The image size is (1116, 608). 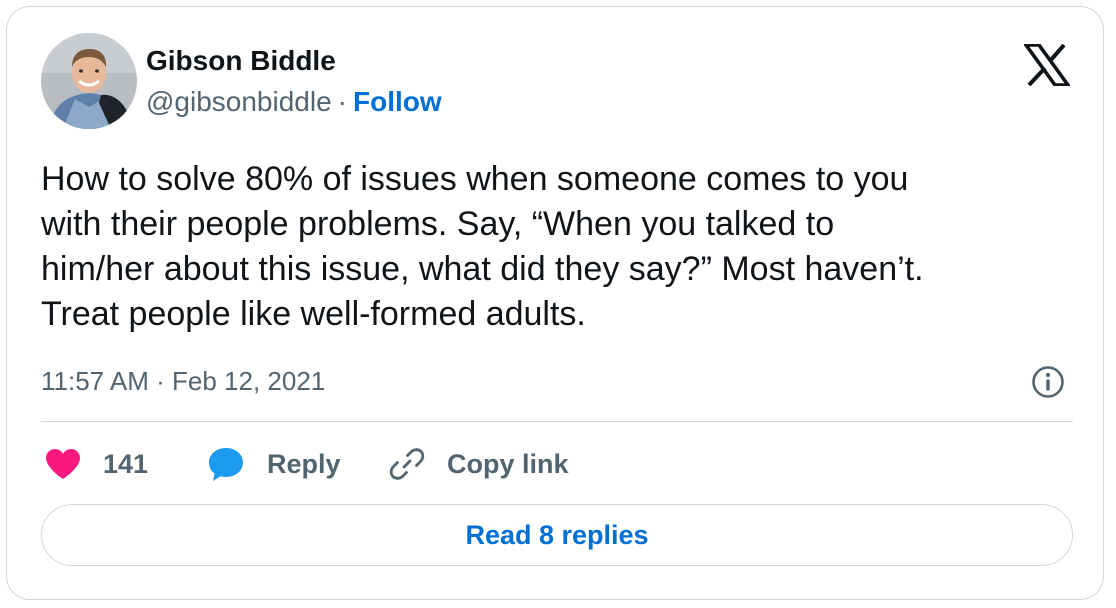 What do you see at coordinates (397, 102) in the screenshot?
I see `follow-button: Follow` at bounding box center [397, 102].